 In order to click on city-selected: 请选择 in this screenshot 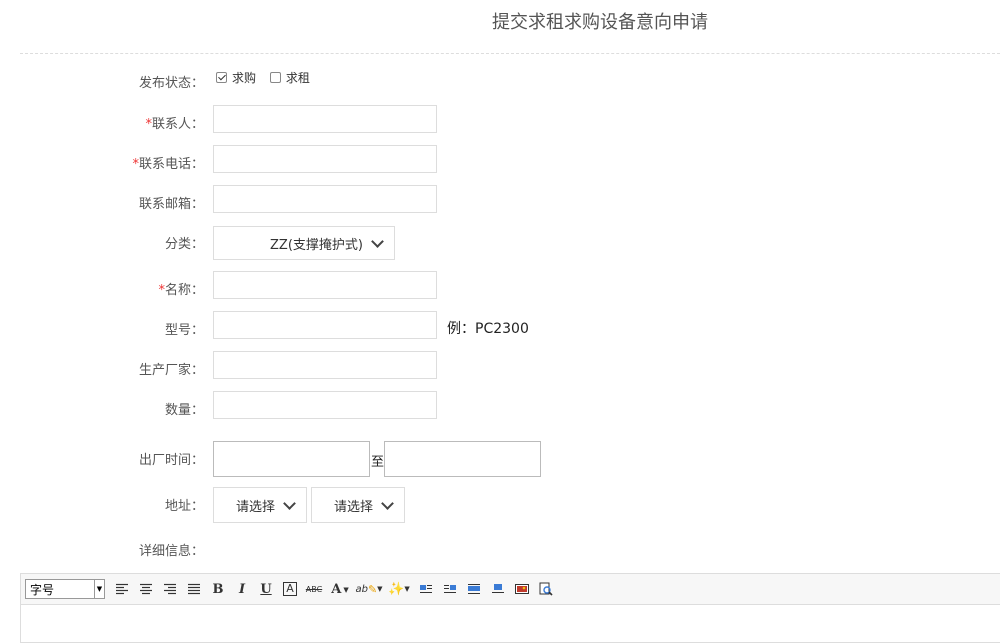, I will do `click(353, 507)`.